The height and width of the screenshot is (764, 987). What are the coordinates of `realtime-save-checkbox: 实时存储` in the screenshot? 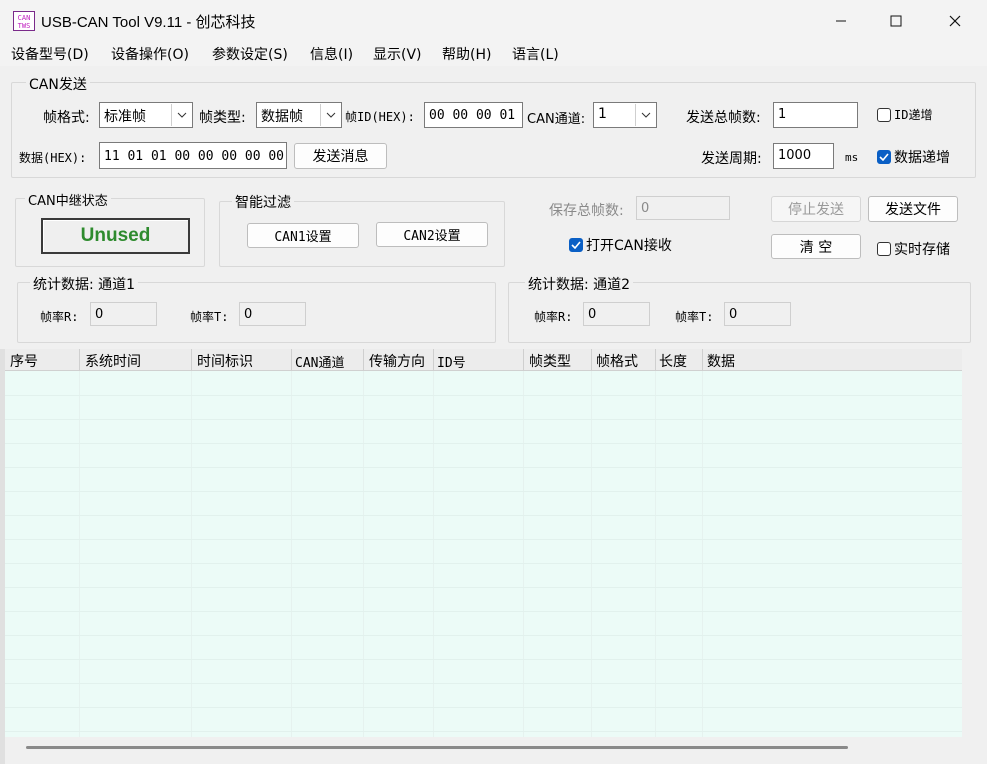 It's located at (913, 249).